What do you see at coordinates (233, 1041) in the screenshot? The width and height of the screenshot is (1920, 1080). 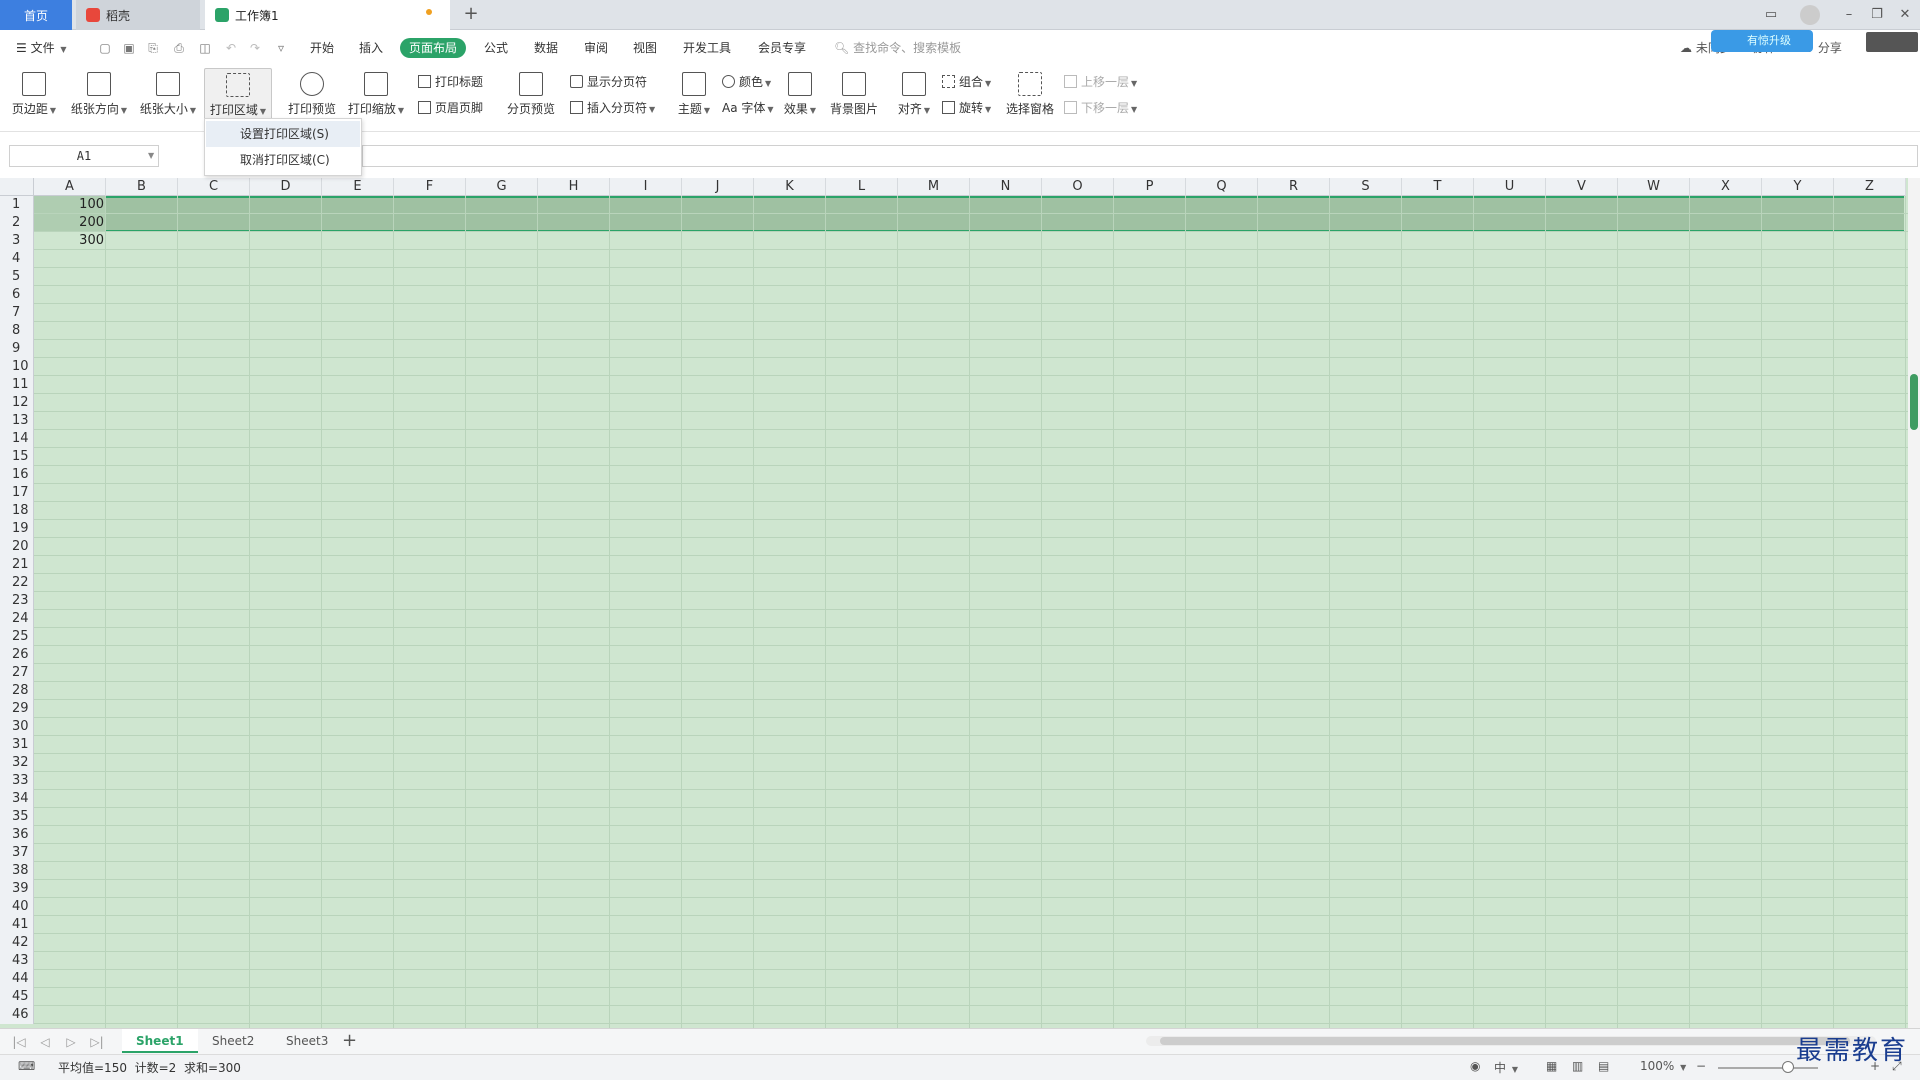 I see `sheet-tab-2: Sheet2` at bounding box center [233, 1041].